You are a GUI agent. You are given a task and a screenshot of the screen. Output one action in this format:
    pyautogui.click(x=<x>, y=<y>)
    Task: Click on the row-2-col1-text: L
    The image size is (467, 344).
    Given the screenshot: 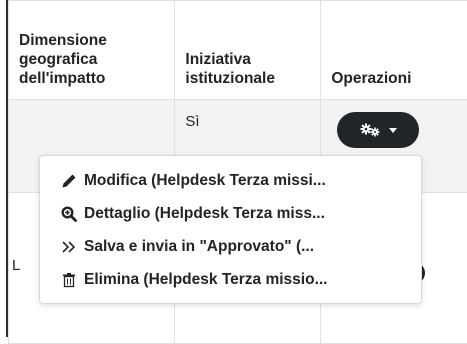 What is the action you would take?
    pyautogui.click(x=16, y=265)
    